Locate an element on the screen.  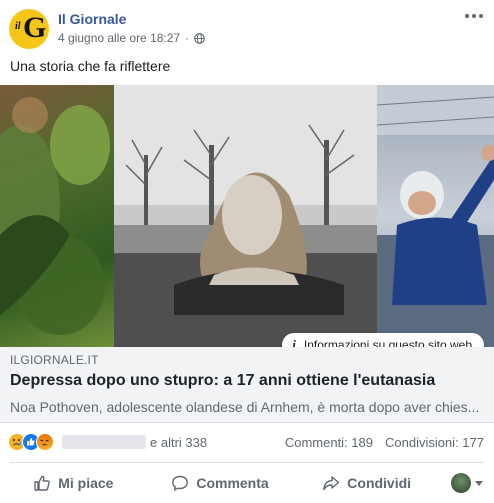
share-button: Condividi is located at coordinates (366, 483).